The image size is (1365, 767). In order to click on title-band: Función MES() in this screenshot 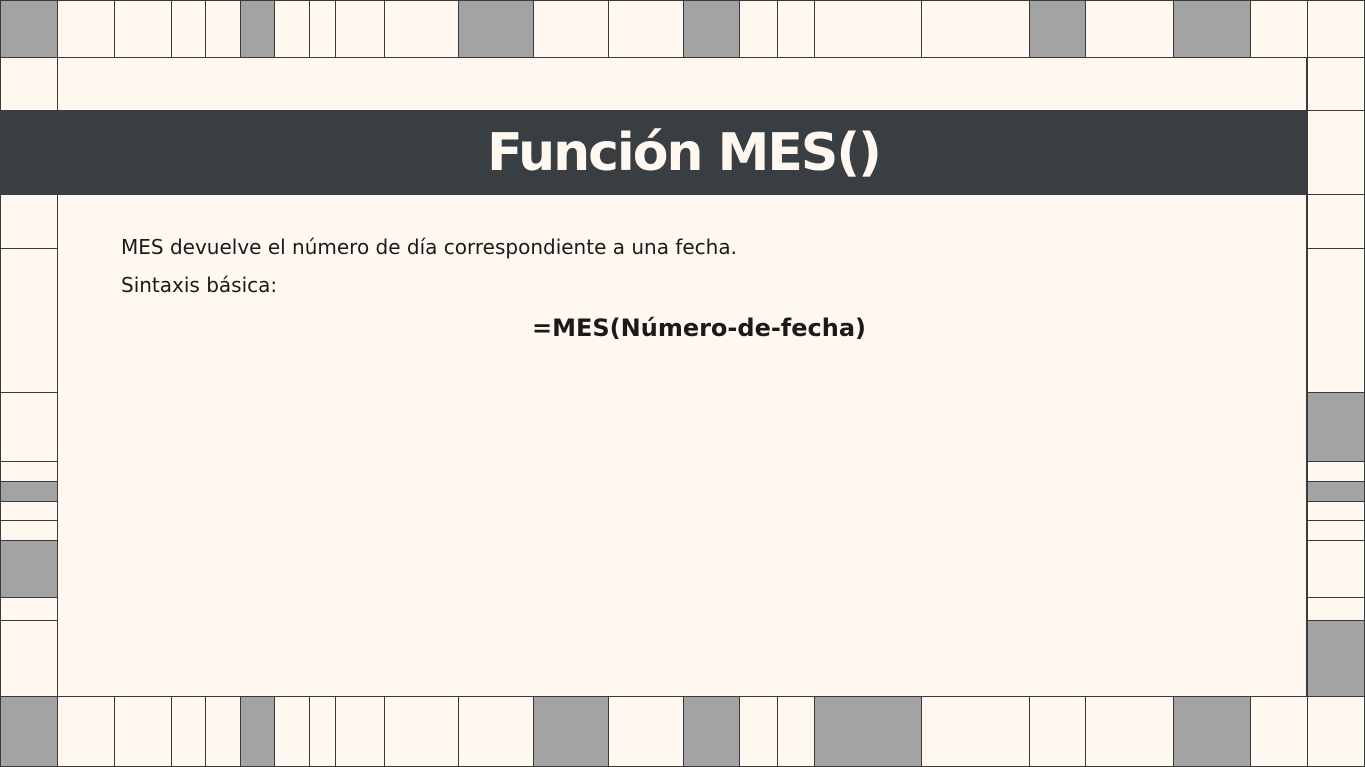, I will do `click(653, 152)`.